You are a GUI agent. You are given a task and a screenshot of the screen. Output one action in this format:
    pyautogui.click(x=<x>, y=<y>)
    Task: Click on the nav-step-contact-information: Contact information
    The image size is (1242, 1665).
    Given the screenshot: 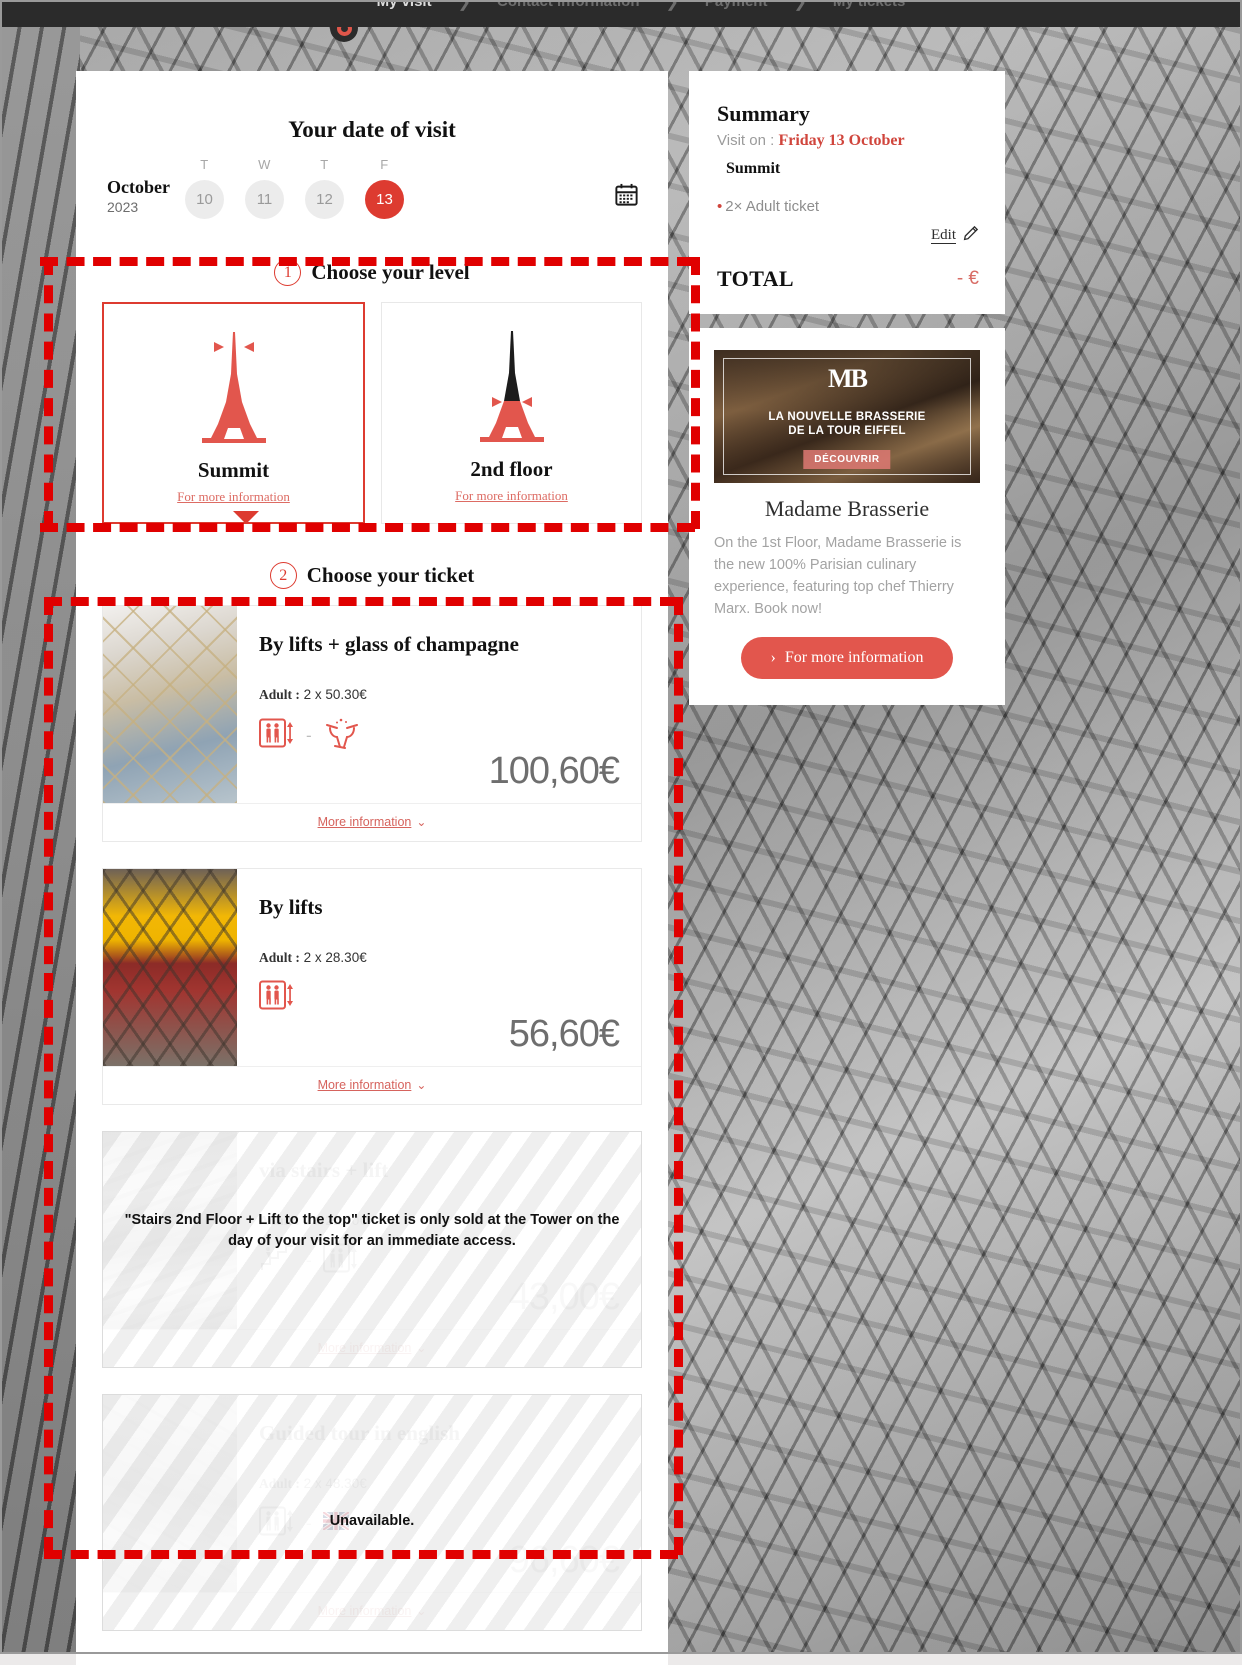 What is the action you would take?
    pyautogui.click(x=568, y=5)
    